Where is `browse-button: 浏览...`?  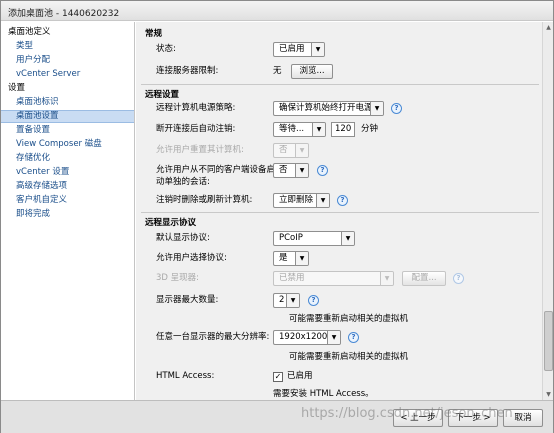 browse-button: 浏览... is located at coordinates (312, 71).